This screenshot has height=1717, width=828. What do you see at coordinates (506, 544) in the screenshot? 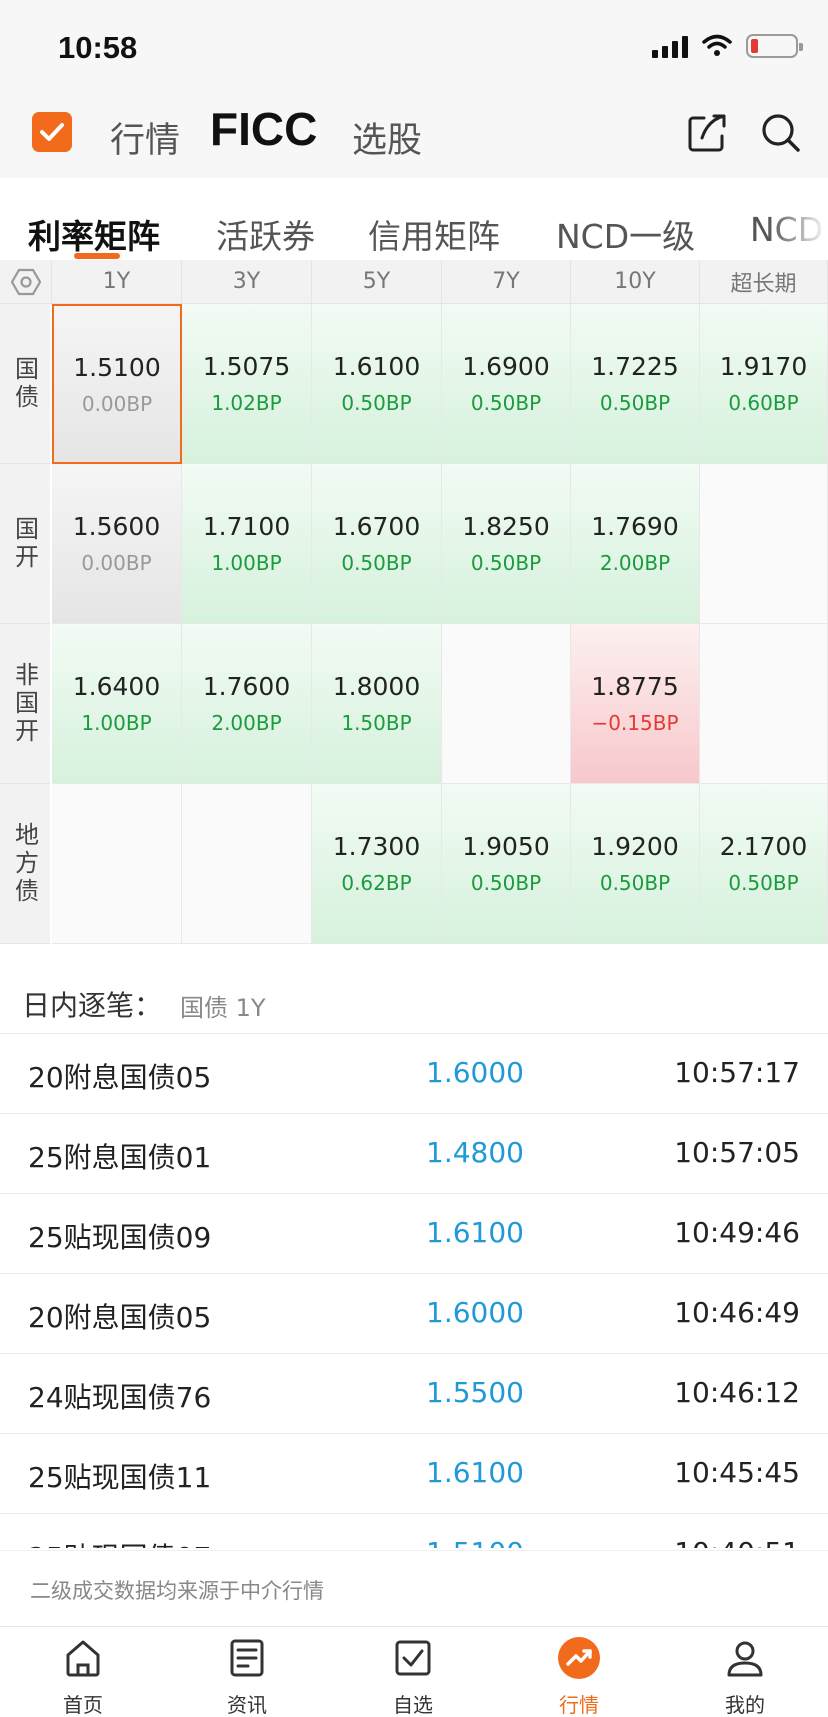
I see `matrix-cell: 1.8250 0.50BP` at bounding box center [506, 544].